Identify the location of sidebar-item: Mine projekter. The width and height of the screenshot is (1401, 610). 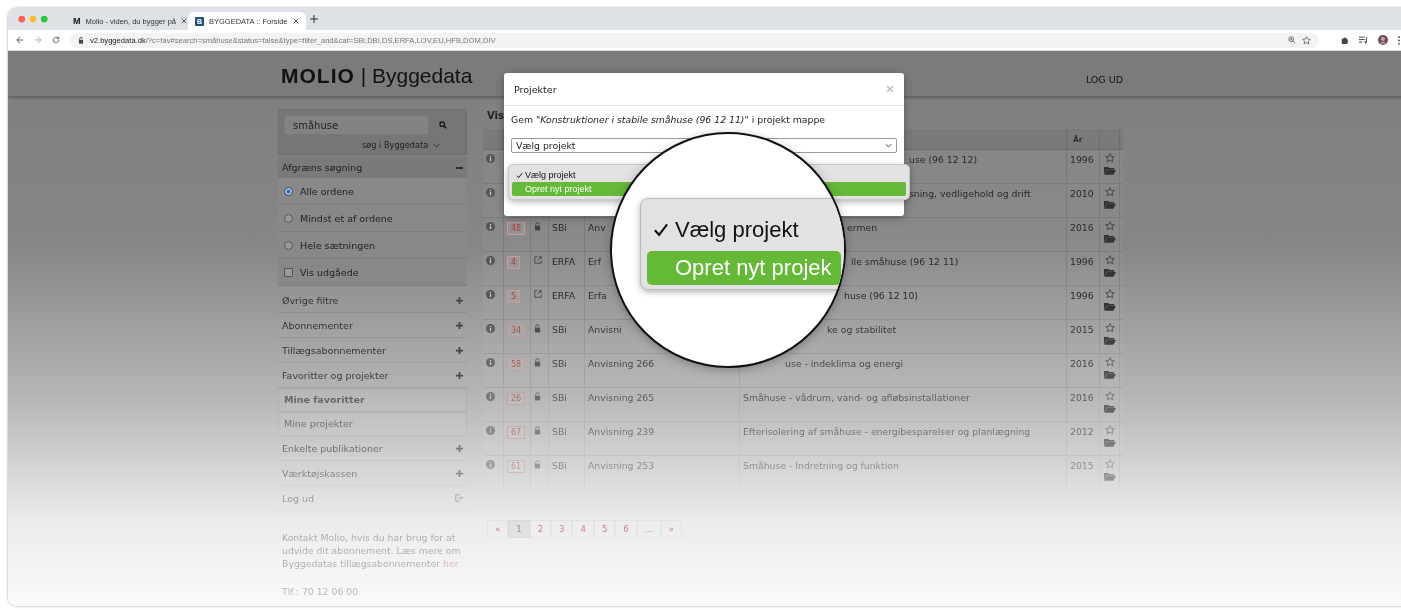
(372, 424).